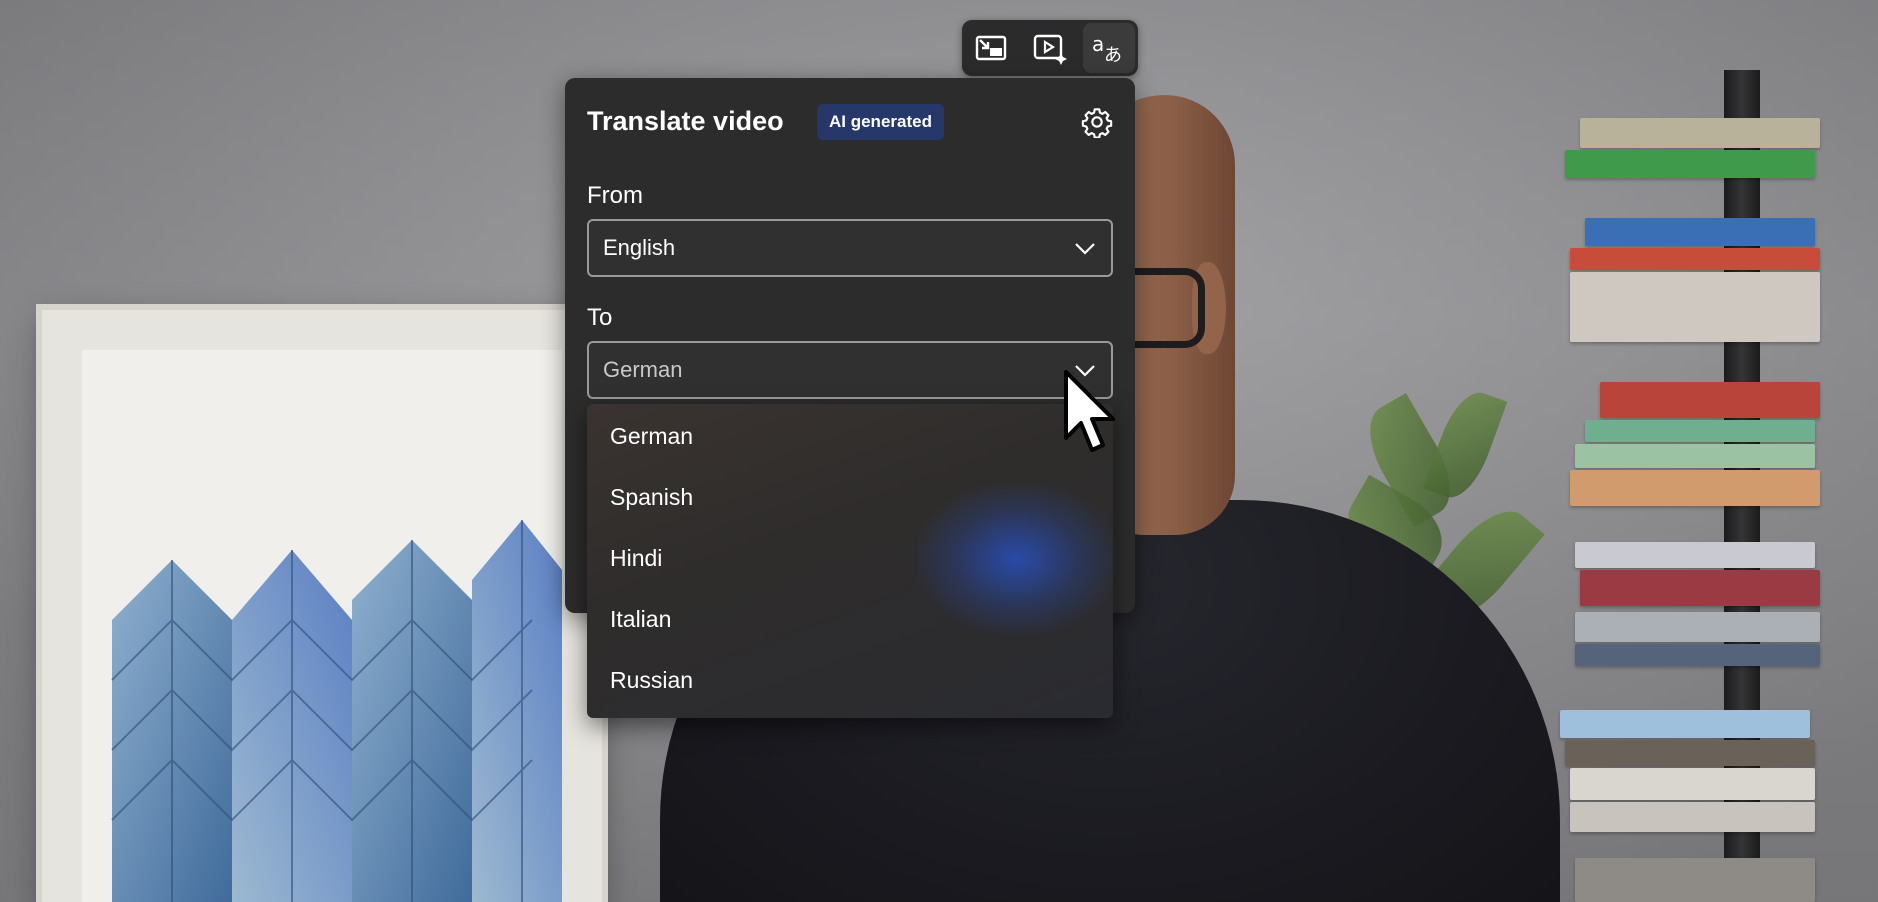 This screenshot has height=902, width=1878. I want to click on video-enhance-icon, so click(1050, 49).